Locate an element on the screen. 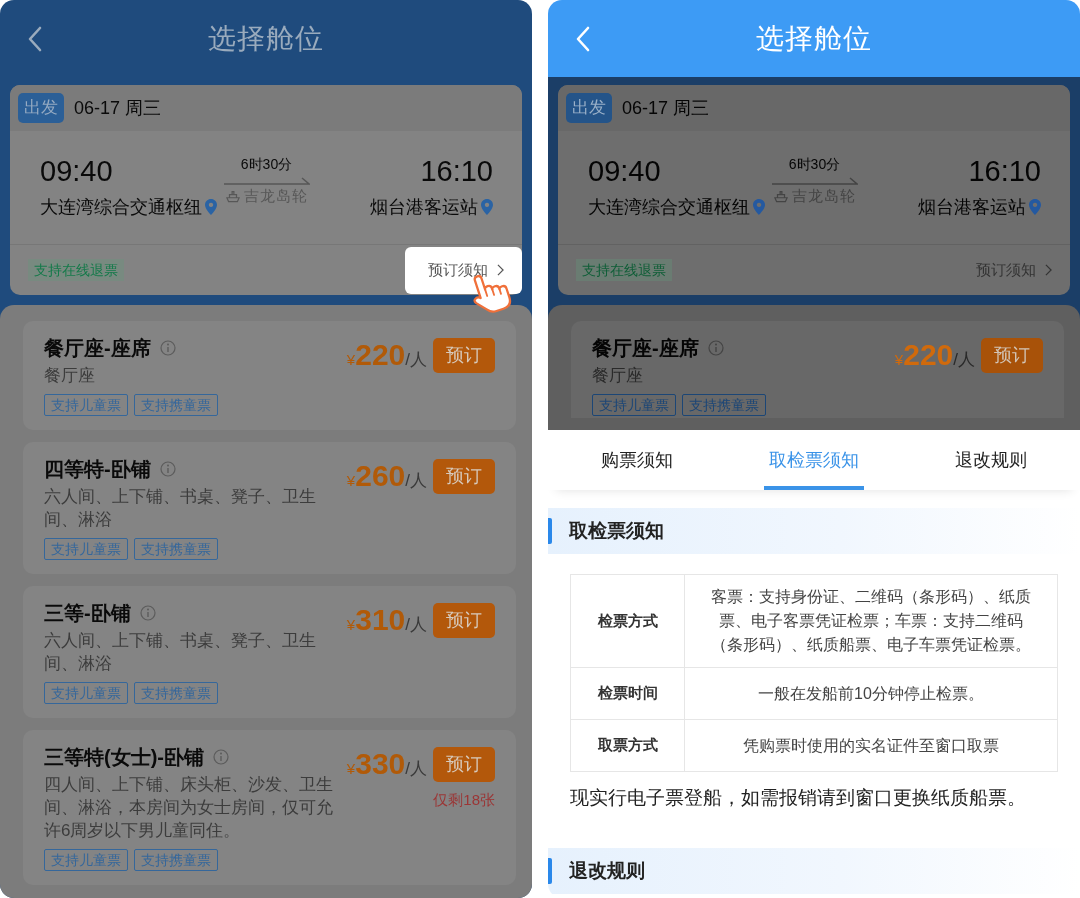  table-value-cell: 凭购票时使用的实名证件至窗口取票 is located at coordinates (871, 745).